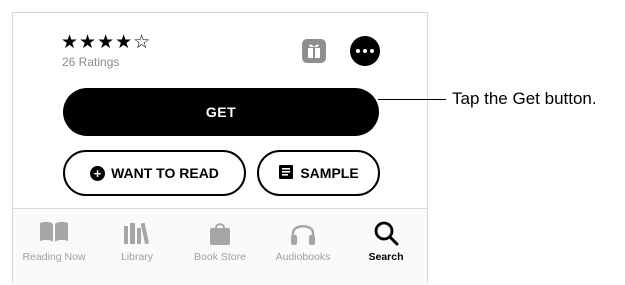  I want to click on tab-label: Search, so click(386, 257).